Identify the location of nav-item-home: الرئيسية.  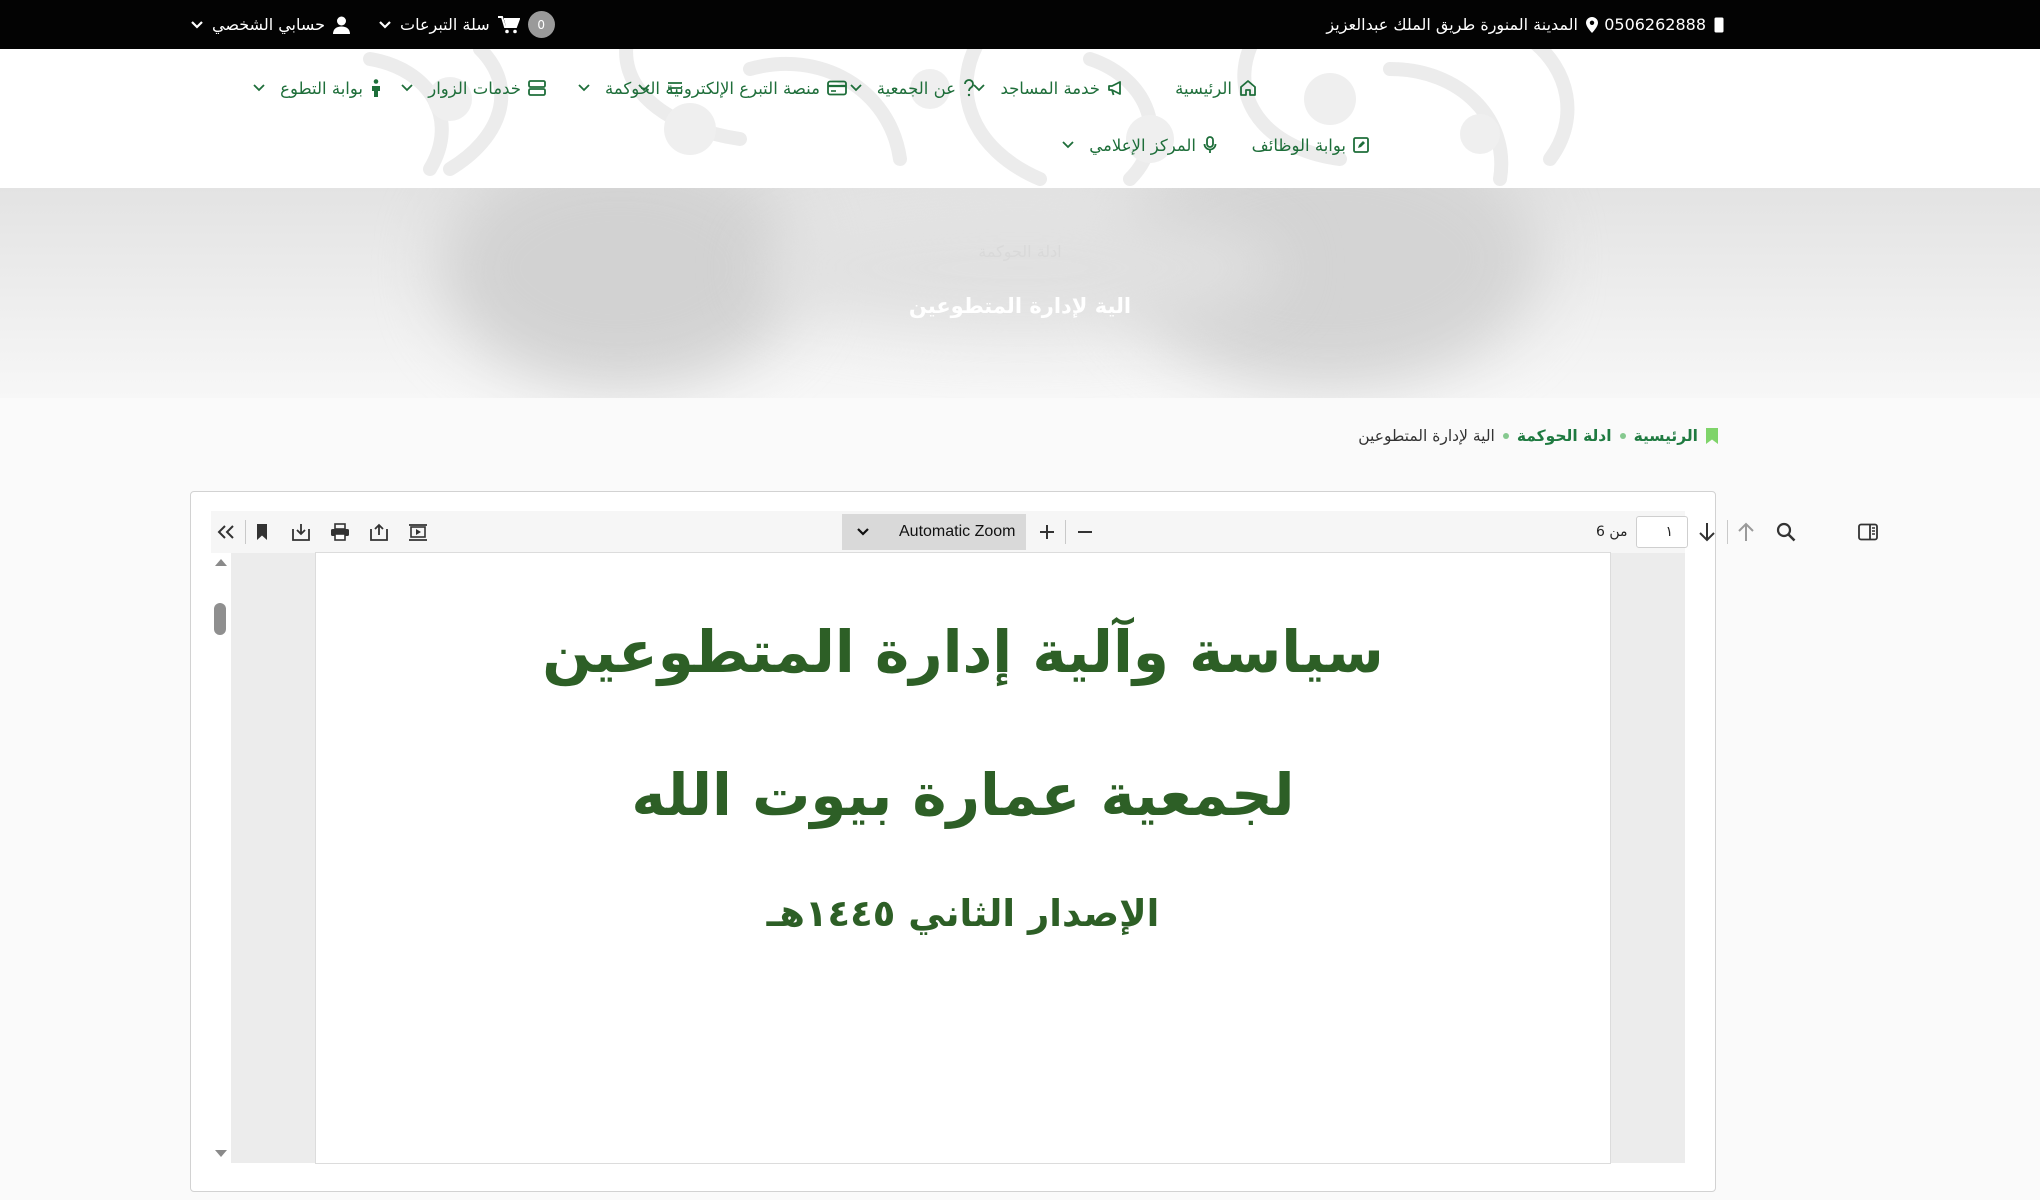
(1216, 88).